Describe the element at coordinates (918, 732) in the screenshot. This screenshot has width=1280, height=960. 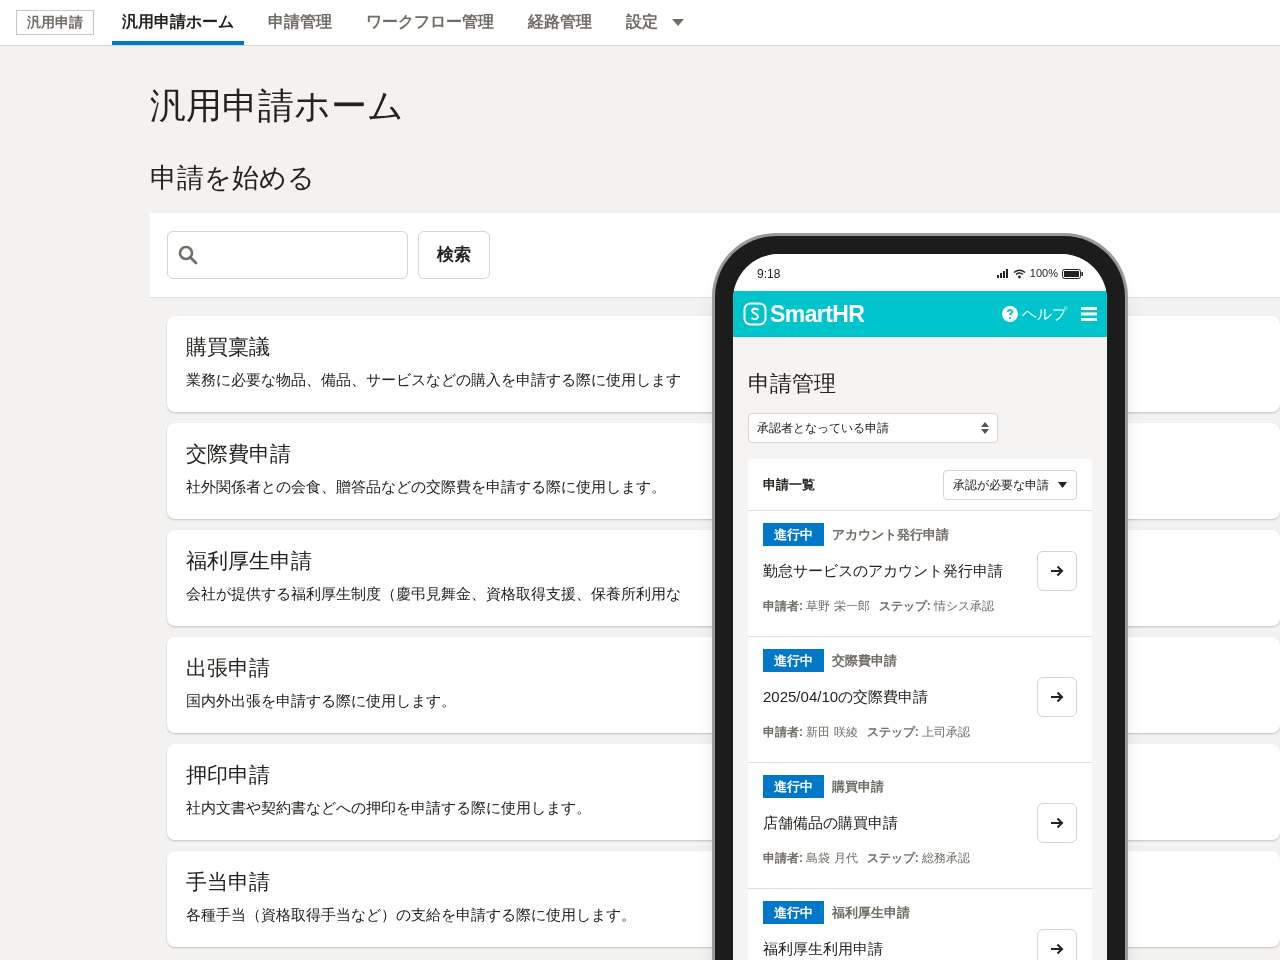
I see `step-info: ステップ: 上司承認` at that location.